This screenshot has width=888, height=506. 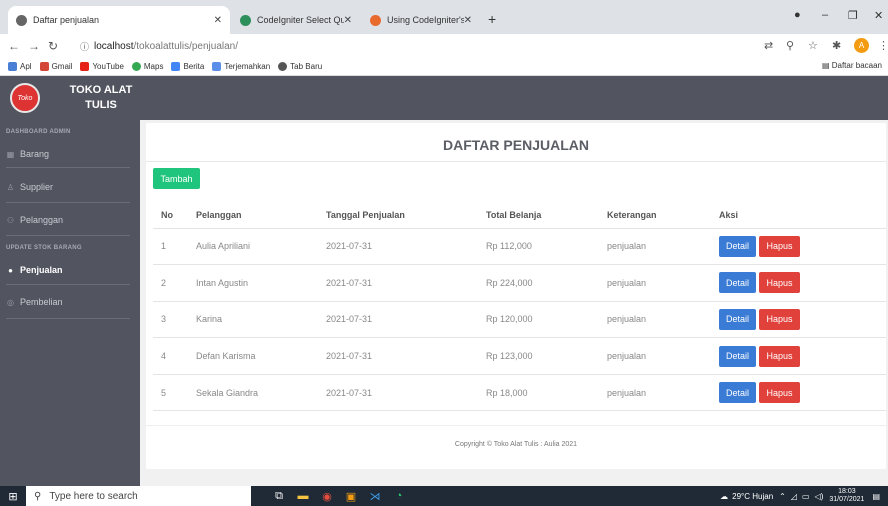 What do you see at coordinates (492, 19) in the screenshot?
I see `new-tab-button: +` at bounding box center [492, 19].